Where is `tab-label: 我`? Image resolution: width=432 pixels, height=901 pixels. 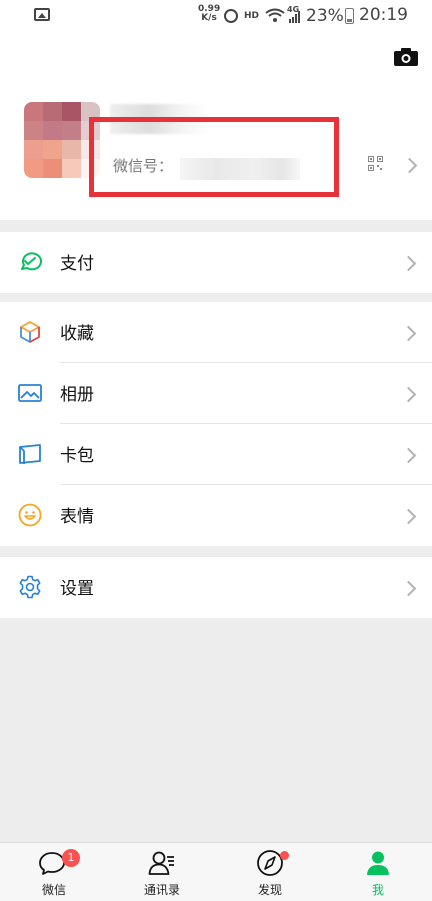
tab-label: 我 is located at coordinates (377, 890).